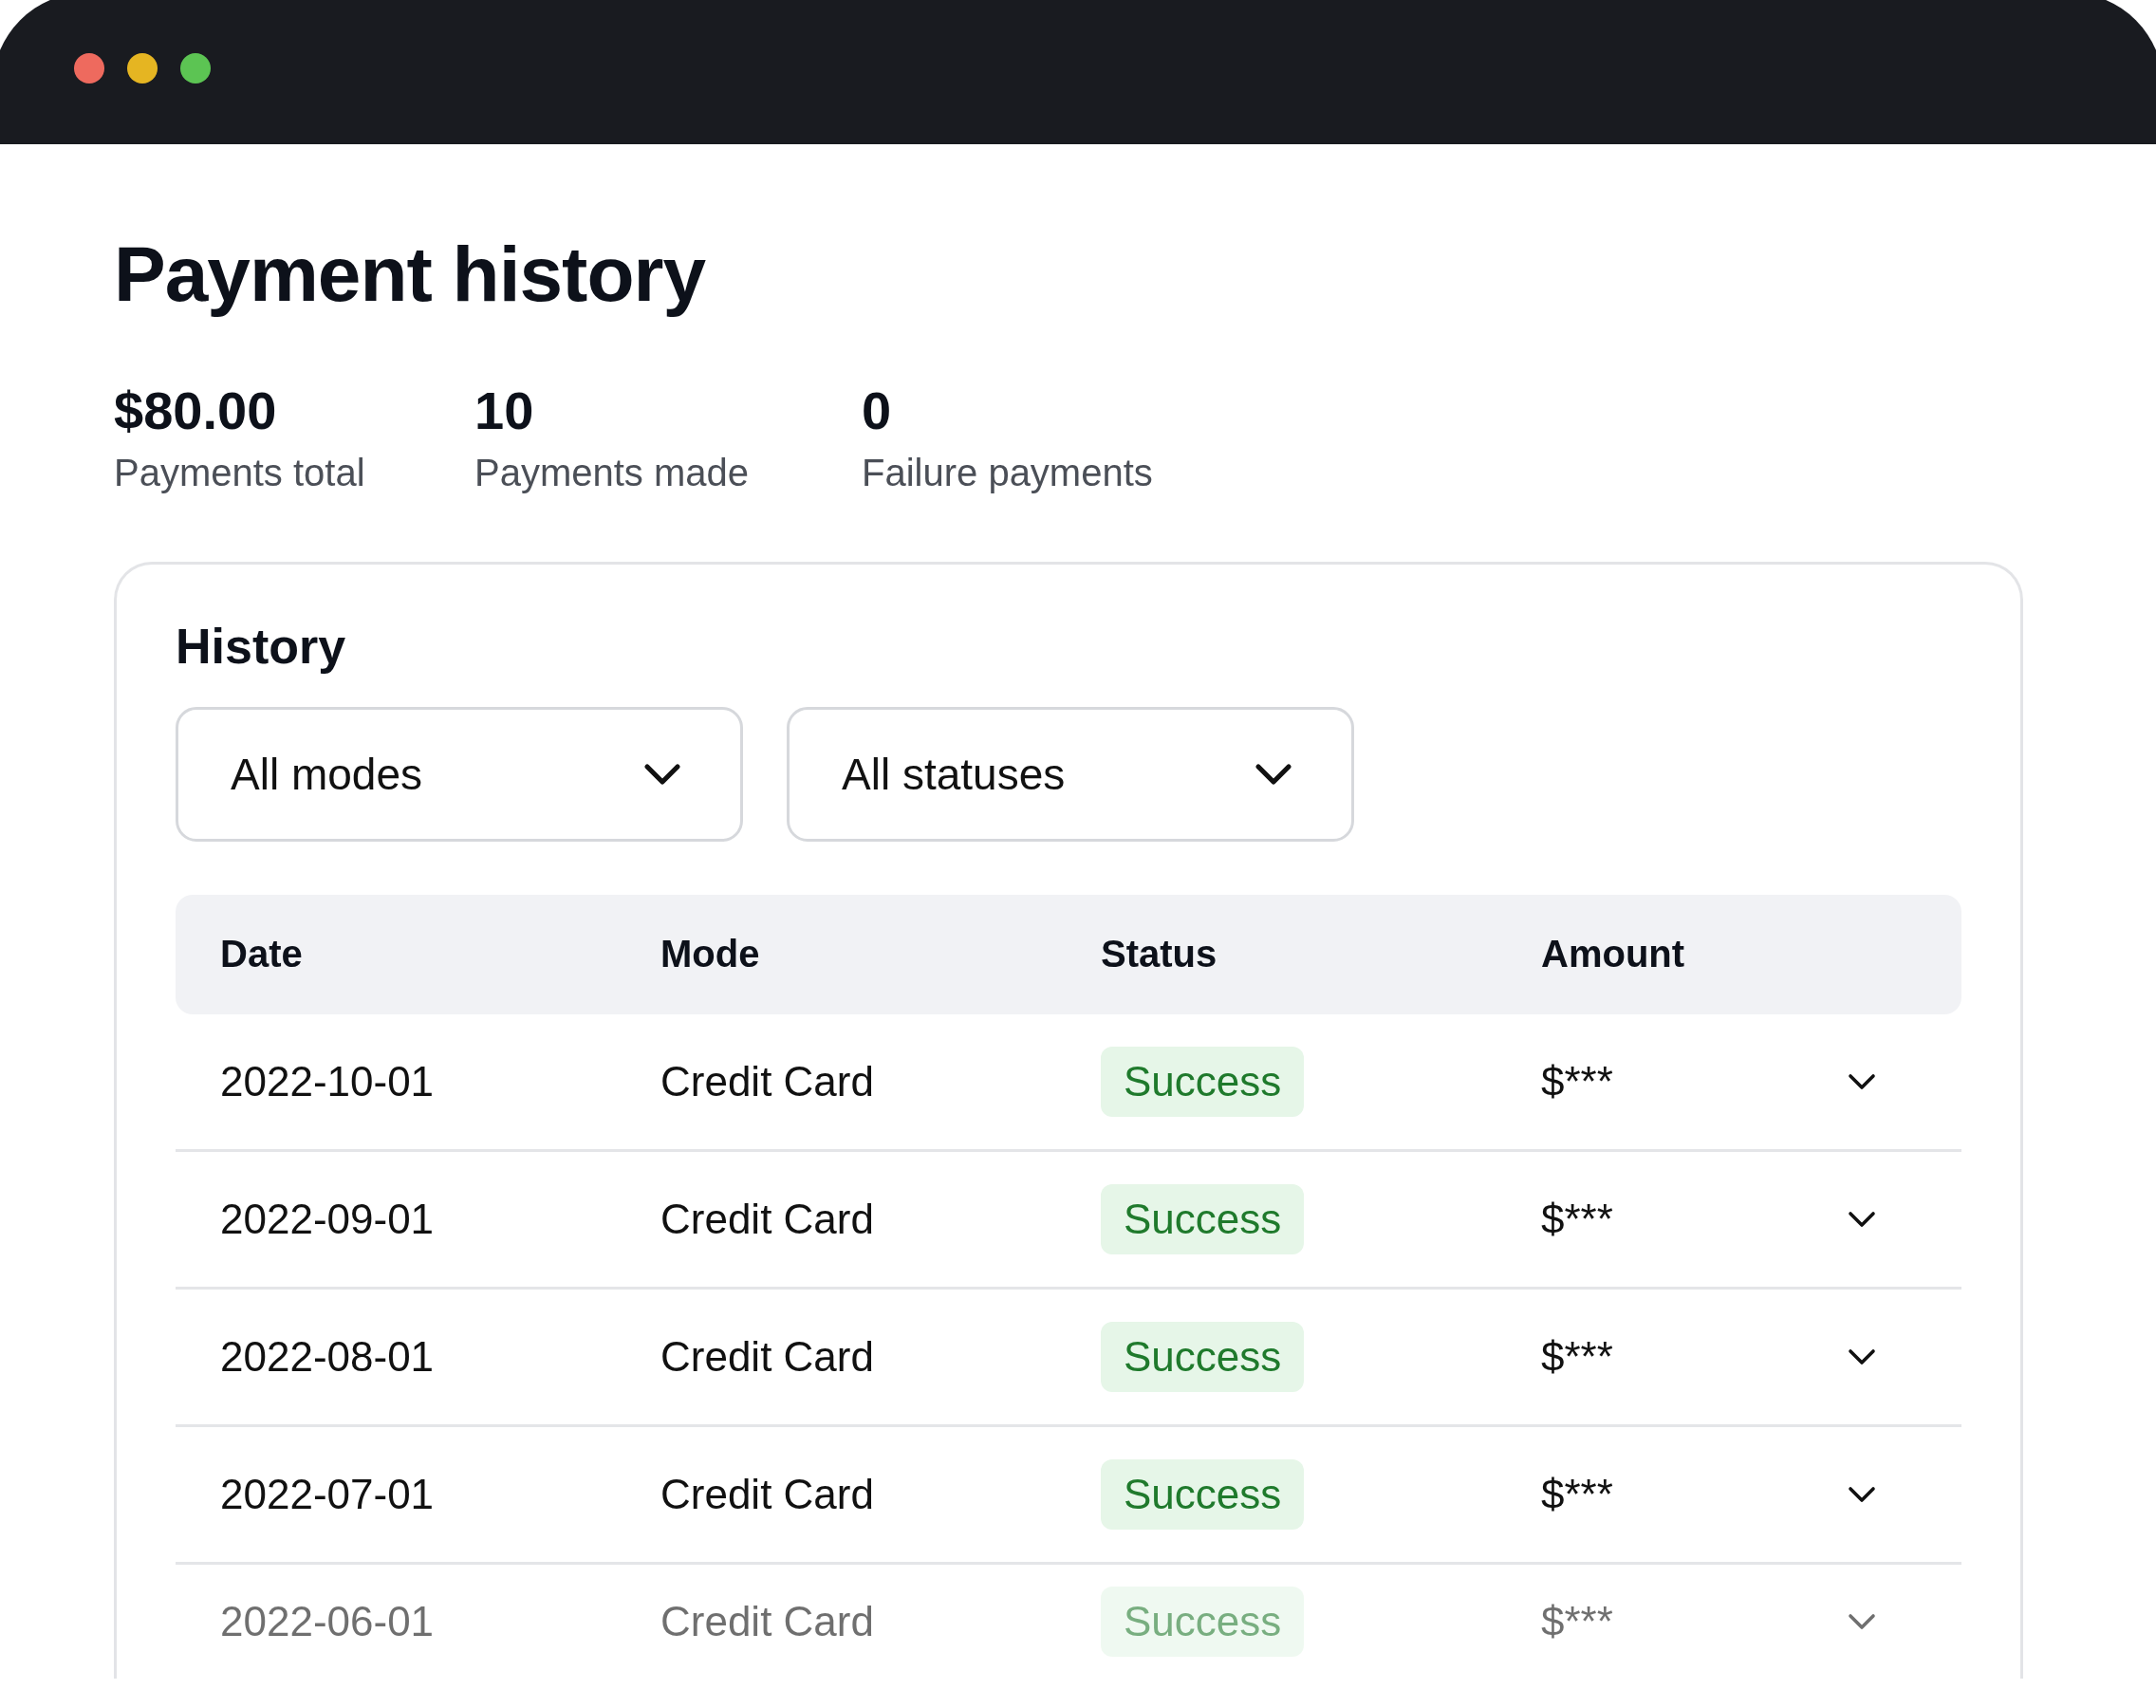  Describe the element at coordinates (459, 774) in the screenshot. I see `filter-dropdown: All modes` at that location.